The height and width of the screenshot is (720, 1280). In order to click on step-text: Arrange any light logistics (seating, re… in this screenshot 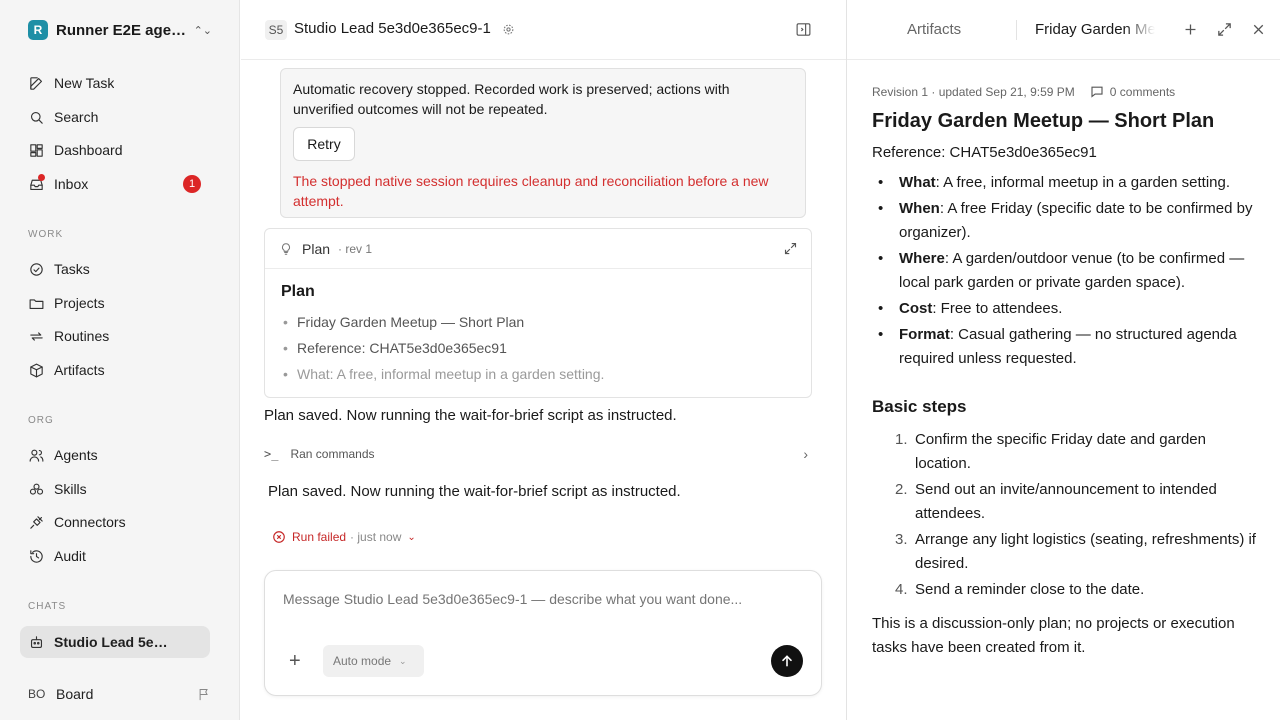, I will do `click(1085, 551)`.